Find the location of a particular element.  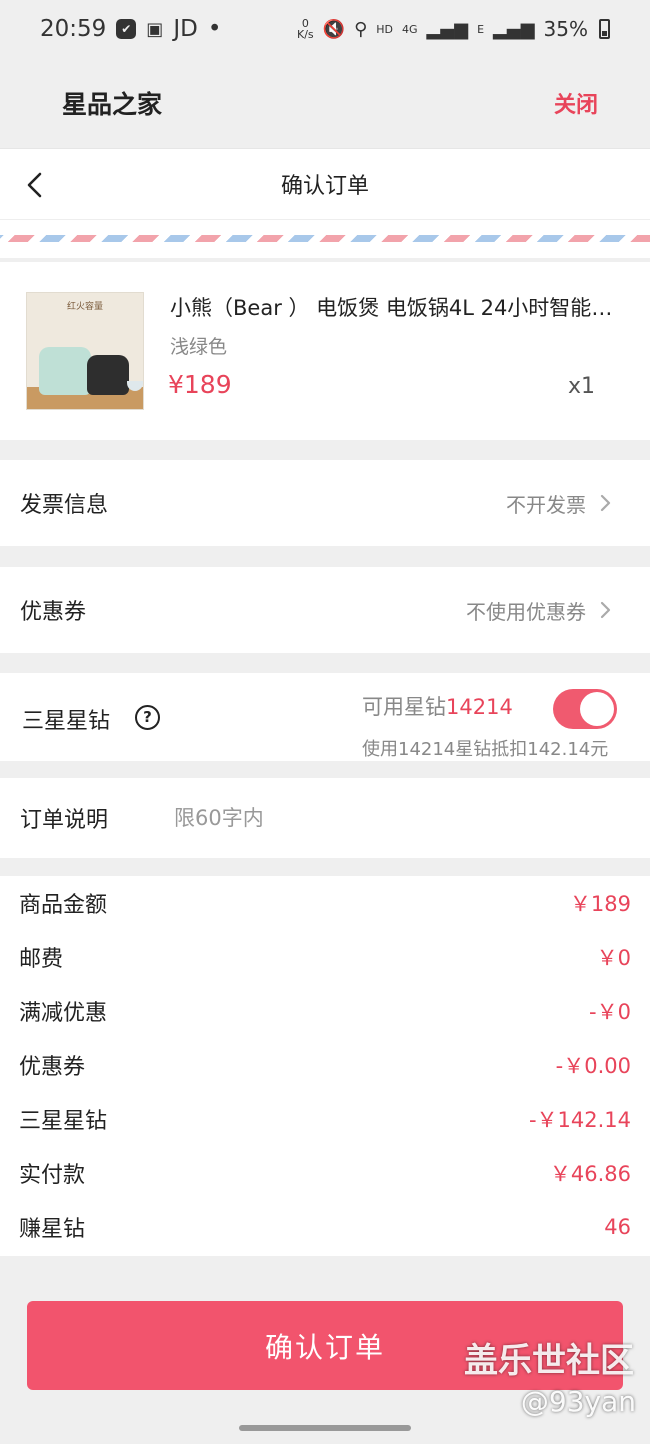

page-title: 确认订单 is located at coordinates (324, 186).